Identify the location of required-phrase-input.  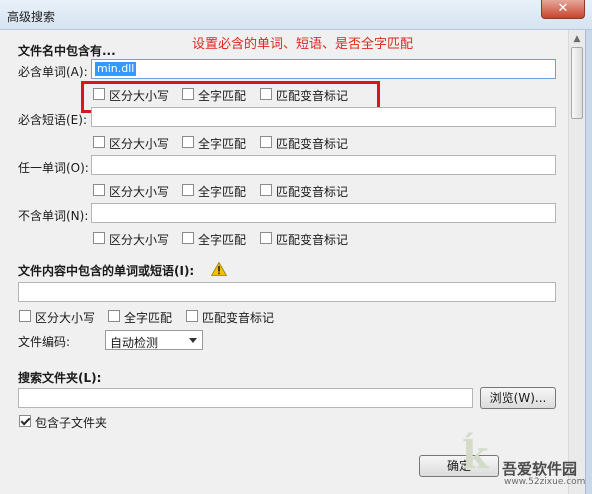
(323, 117).